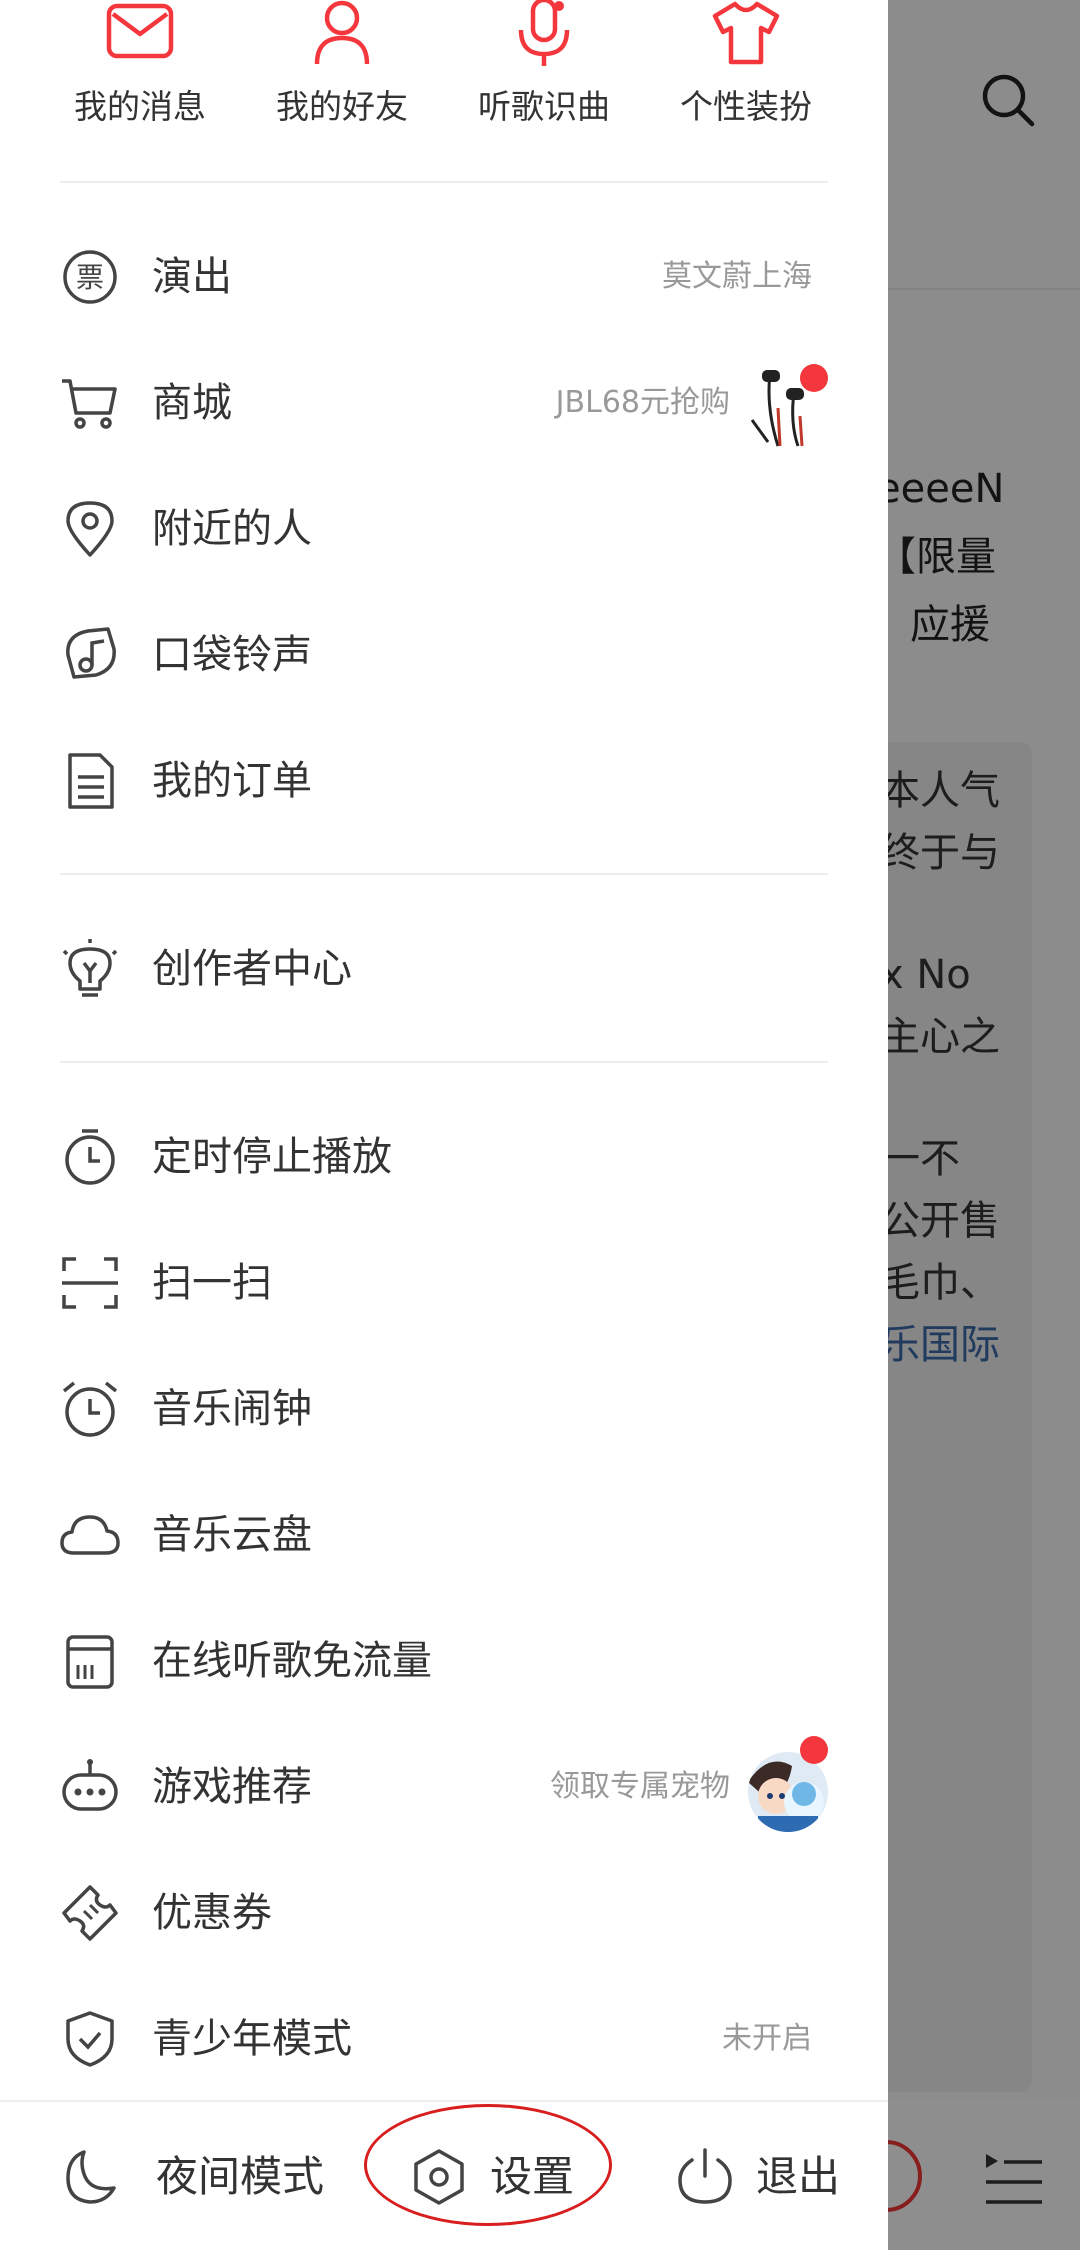 This screenshot has height=2252, width=1080. Describe the element at coordinates (444, 1283) in the screenshot. I see `menu-item-scan: 扫一扫` at that location.